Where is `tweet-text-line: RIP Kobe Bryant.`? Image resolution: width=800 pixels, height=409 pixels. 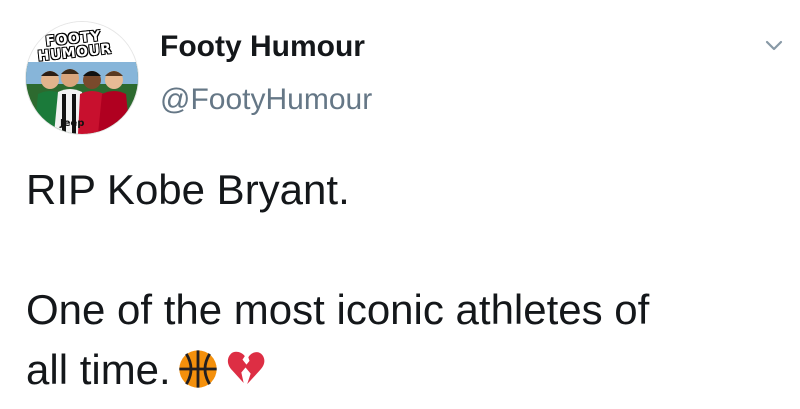
tweet-text-line: RIP Kobe Bryant. is located at coordinates (188, 189).